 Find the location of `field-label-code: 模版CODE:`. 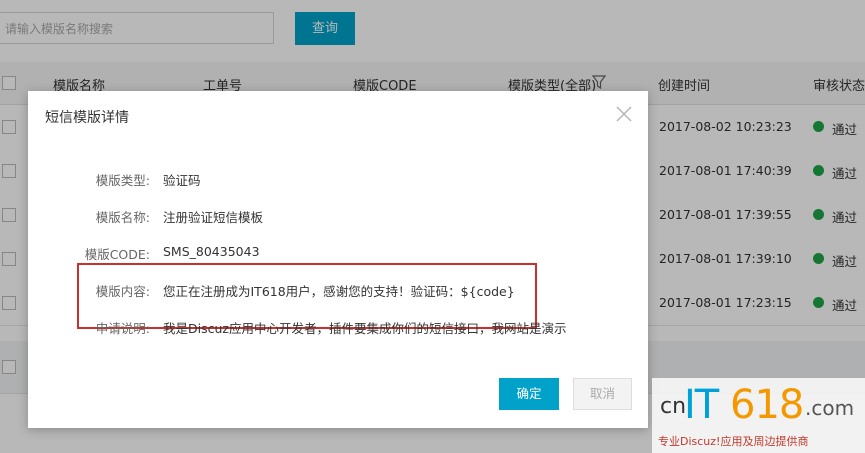

field-label-code: 模版CODE: is located at coordinates (117, 254).